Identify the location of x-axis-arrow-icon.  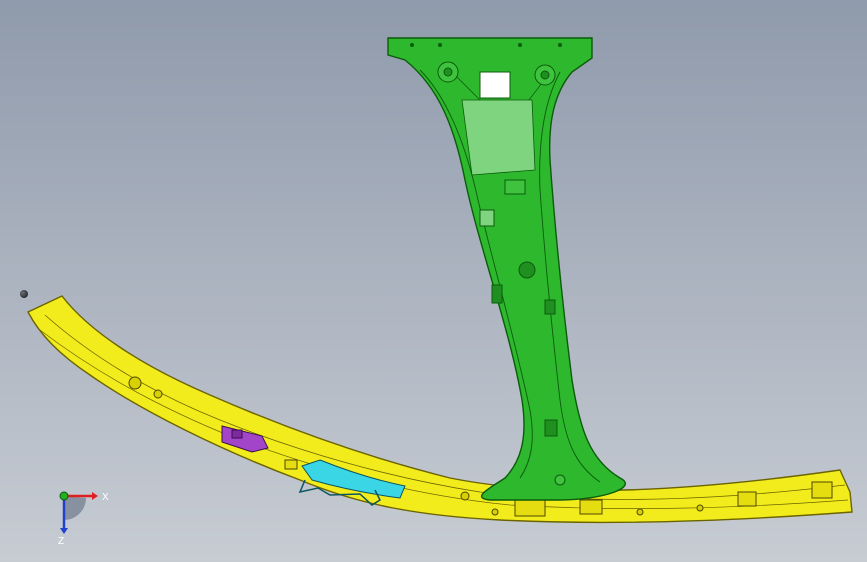
(95, 496).